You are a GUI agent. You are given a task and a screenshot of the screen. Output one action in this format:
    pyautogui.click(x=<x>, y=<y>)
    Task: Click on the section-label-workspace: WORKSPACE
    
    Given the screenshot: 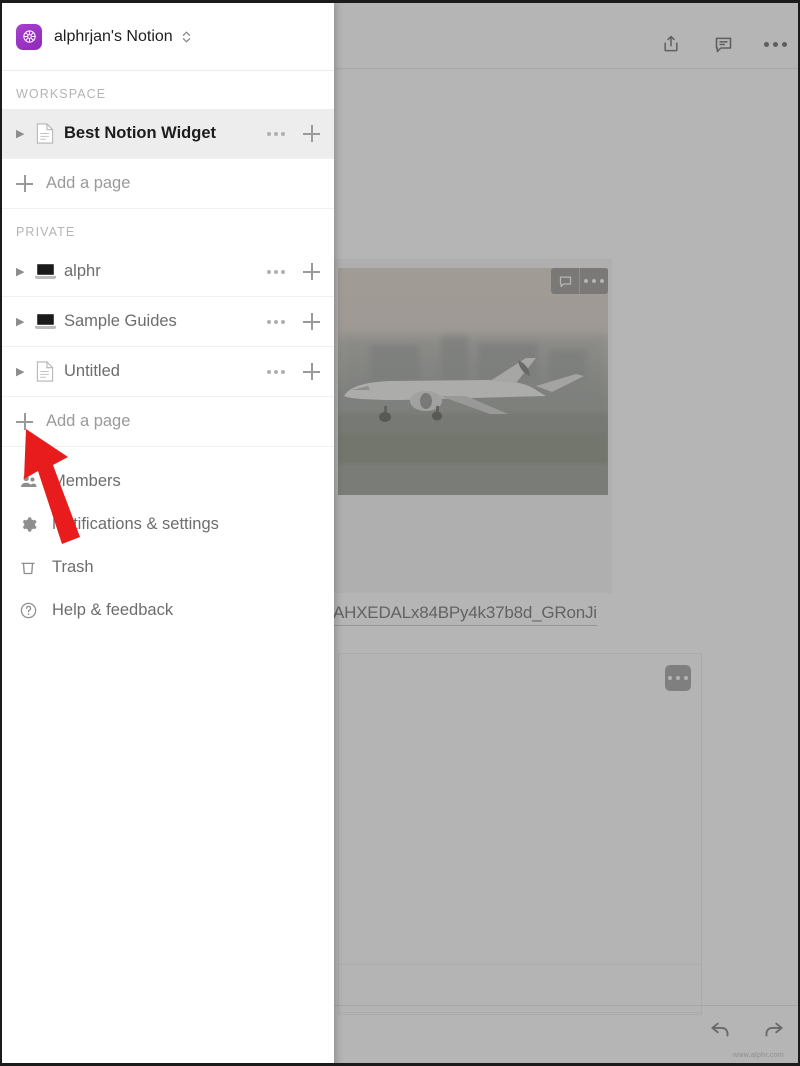 What is the action you would take?
    pyautogui.click(x=61, y=94)
    